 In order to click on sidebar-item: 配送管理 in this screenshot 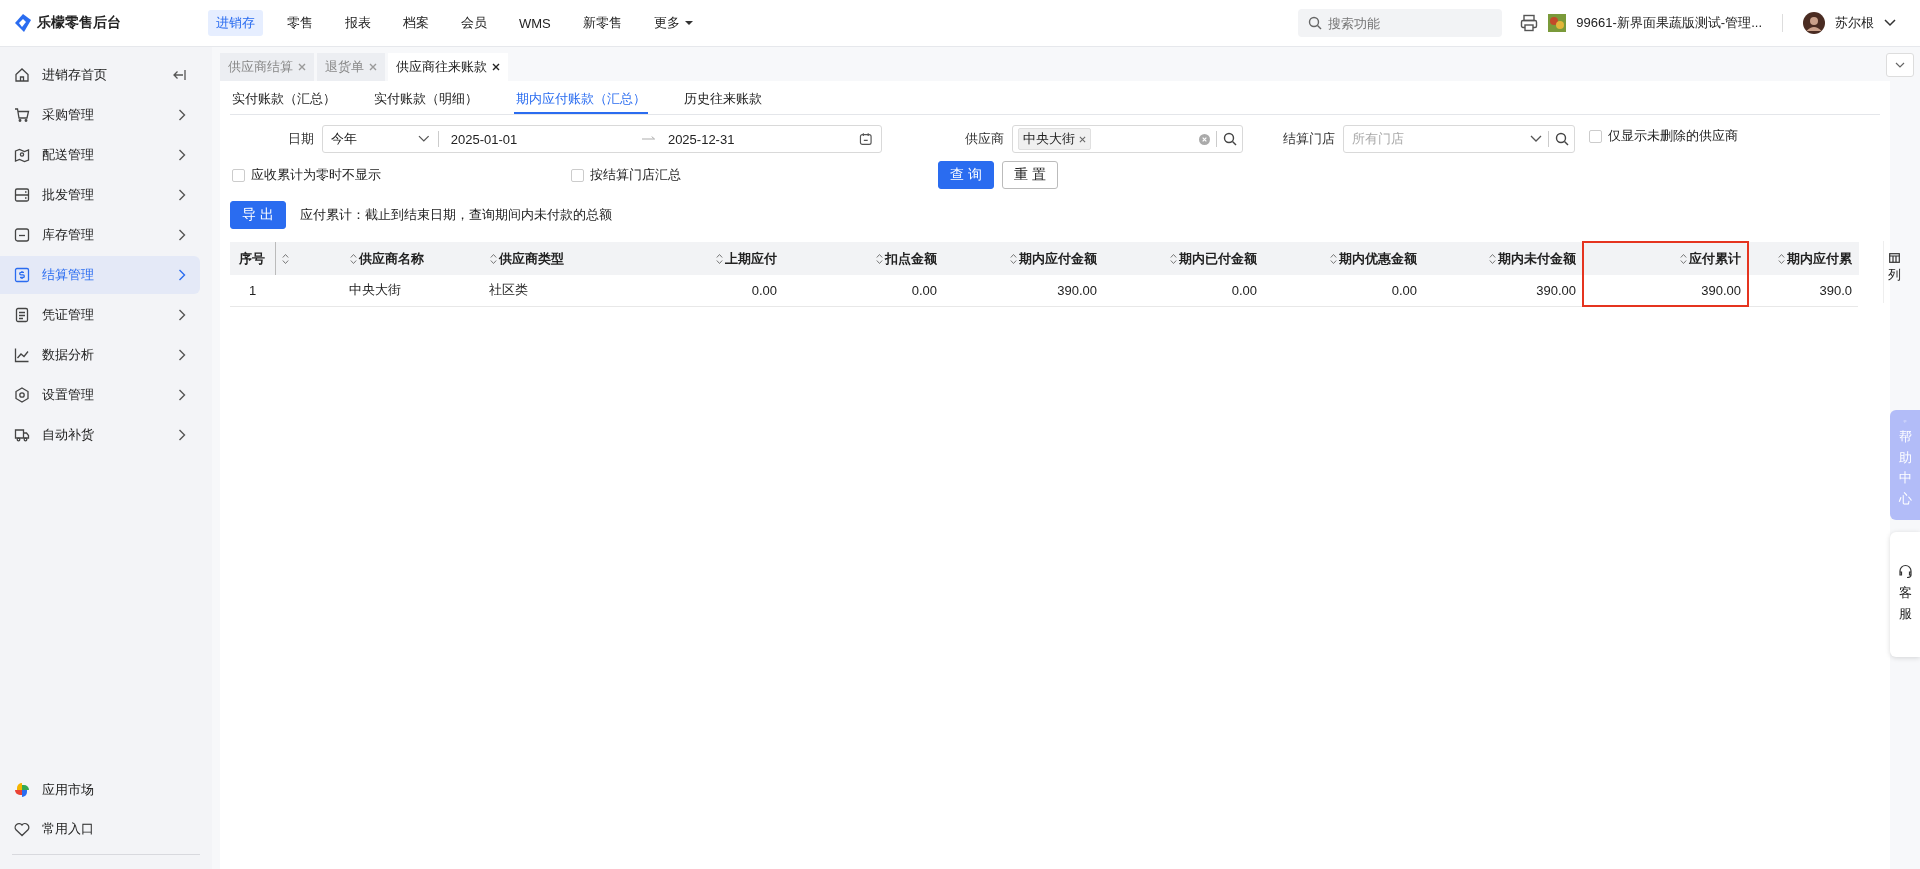, I will do `click(100, 155)`.